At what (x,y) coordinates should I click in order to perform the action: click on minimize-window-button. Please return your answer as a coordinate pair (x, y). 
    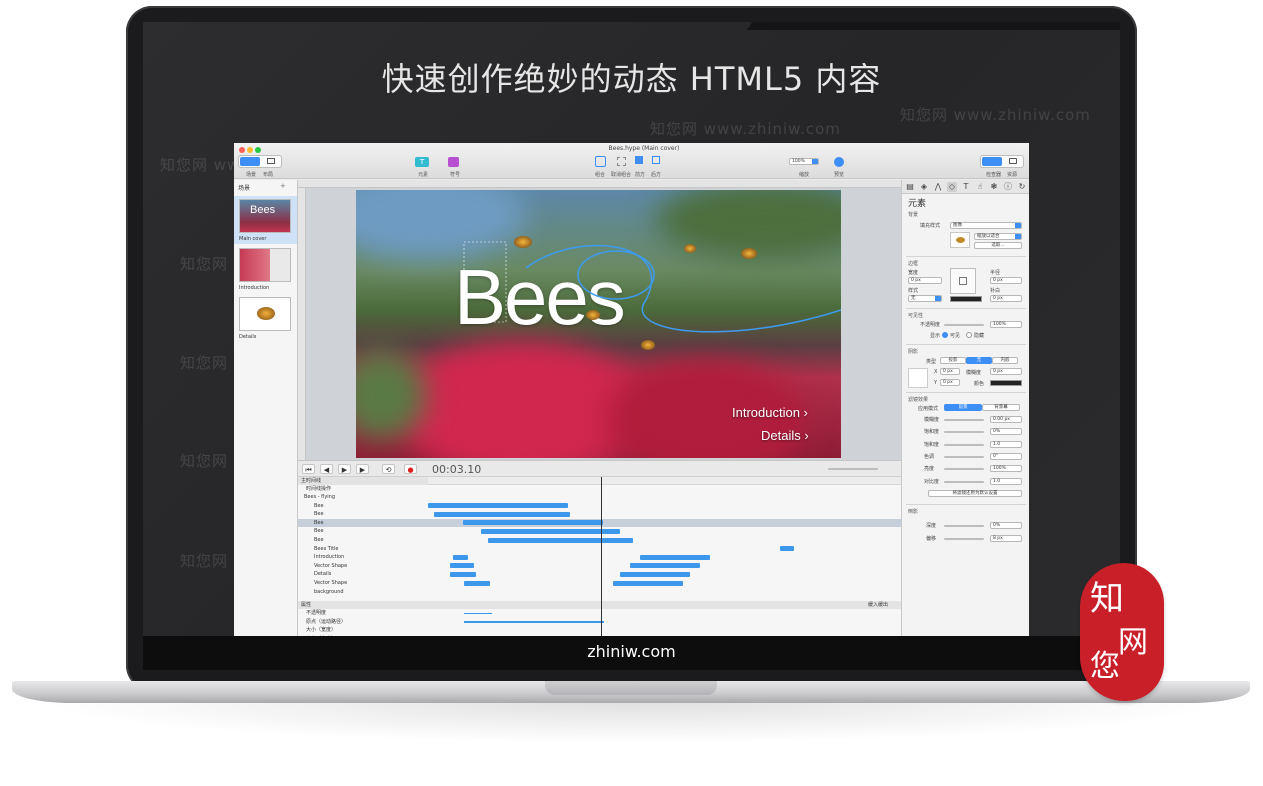
    Looking at the image, I should click on (250, 150).